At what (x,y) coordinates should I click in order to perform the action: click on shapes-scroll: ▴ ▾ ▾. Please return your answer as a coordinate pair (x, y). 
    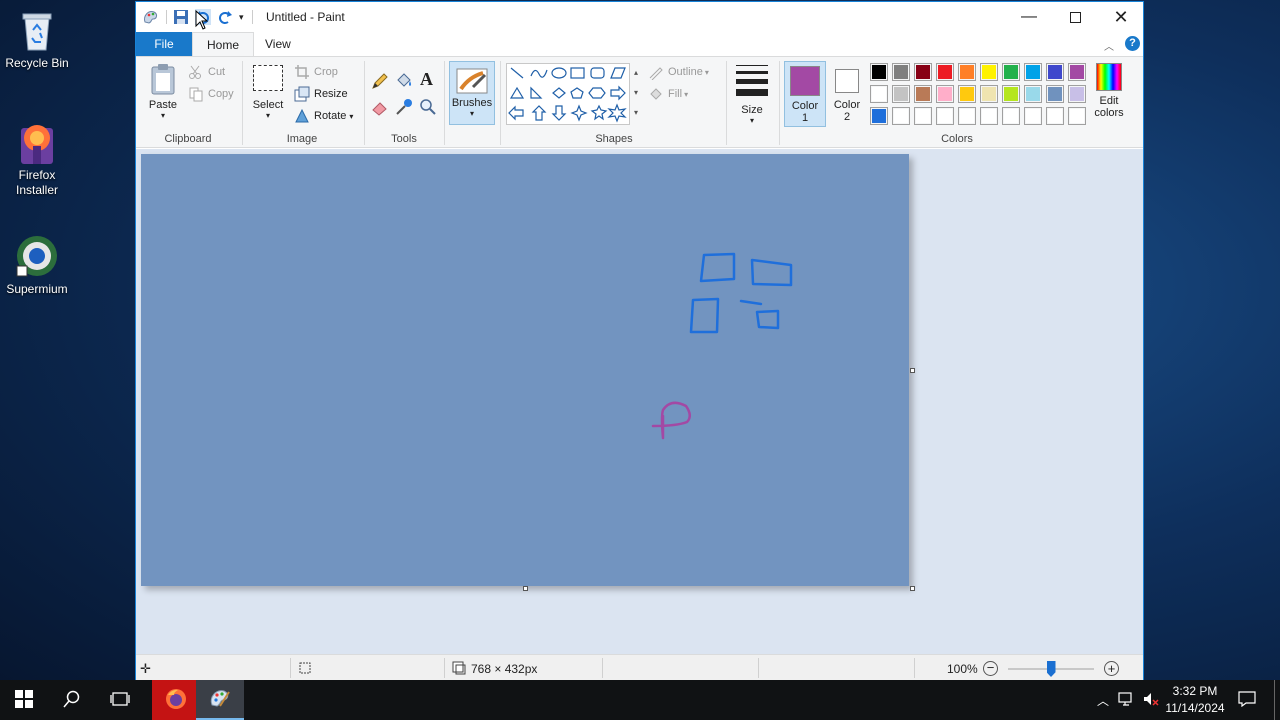
    Looking at the image, I should click on (636, 94).